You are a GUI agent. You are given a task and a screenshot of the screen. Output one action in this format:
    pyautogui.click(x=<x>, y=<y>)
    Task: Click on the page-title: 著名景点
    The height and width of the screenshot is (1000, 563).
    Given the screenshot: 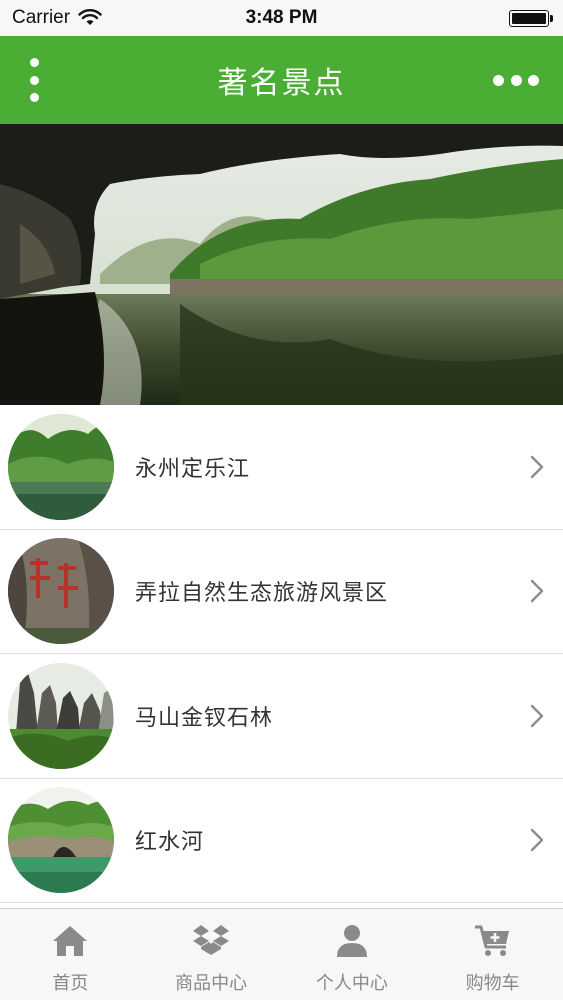 What is the action you would take?
    pyautogui.click(x=281, y=83)
    